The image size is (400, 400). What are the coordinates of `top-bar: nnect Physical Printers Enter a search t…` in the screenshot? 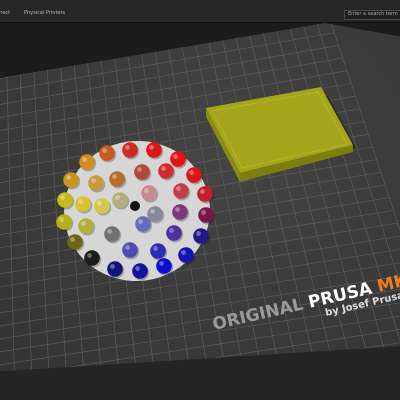 It's located at (200, 11).